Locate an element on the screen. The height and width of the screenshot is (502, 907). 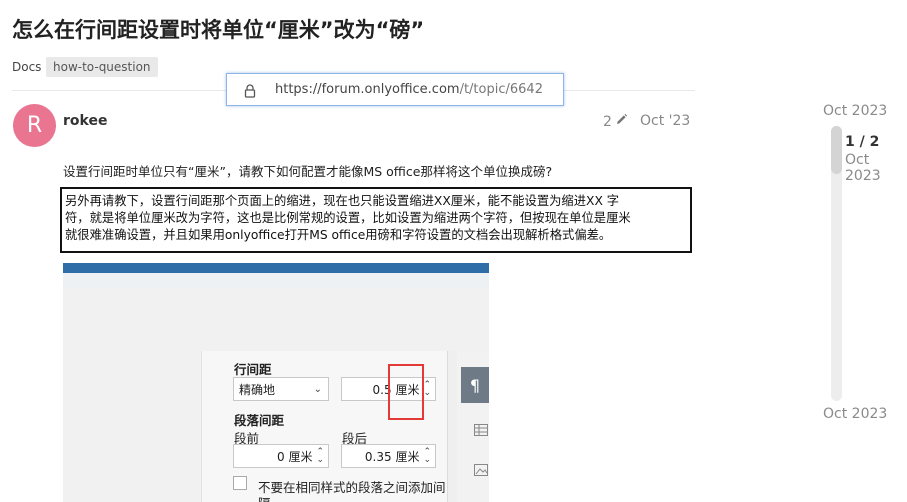
screenshot-divider is located at coordinates (452, 426).